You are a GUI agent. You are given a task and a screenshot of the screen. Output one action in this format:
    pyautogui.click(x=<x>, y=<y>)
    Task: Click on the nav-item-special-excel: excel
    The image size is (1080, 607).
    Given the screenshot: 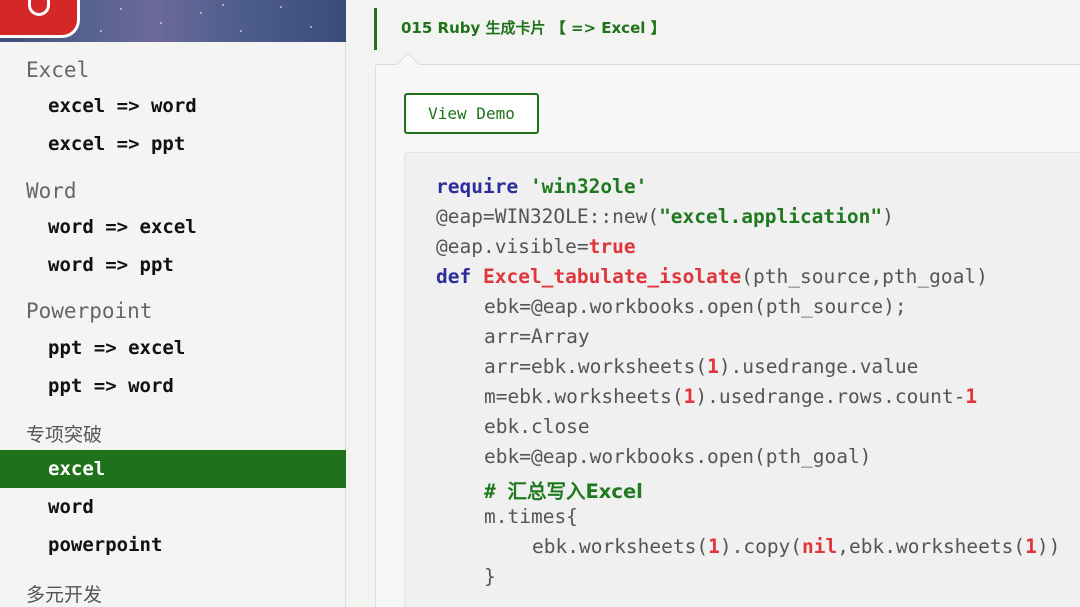 What is the action you would take?
    pyautogui.click(x=173, y=469)
    